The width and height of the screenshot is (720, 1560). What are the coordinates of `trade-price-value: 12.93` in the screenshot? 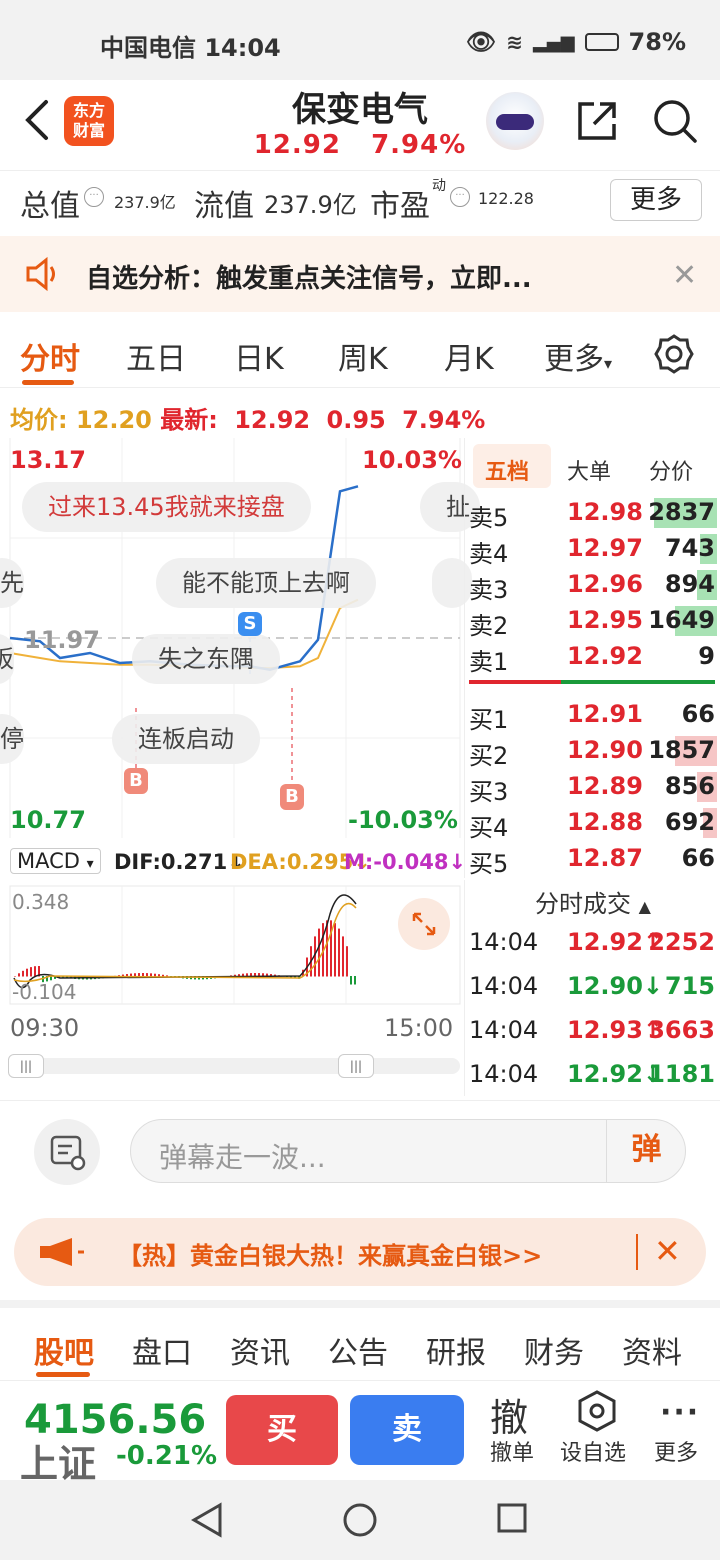 It's located at (605, 1030).